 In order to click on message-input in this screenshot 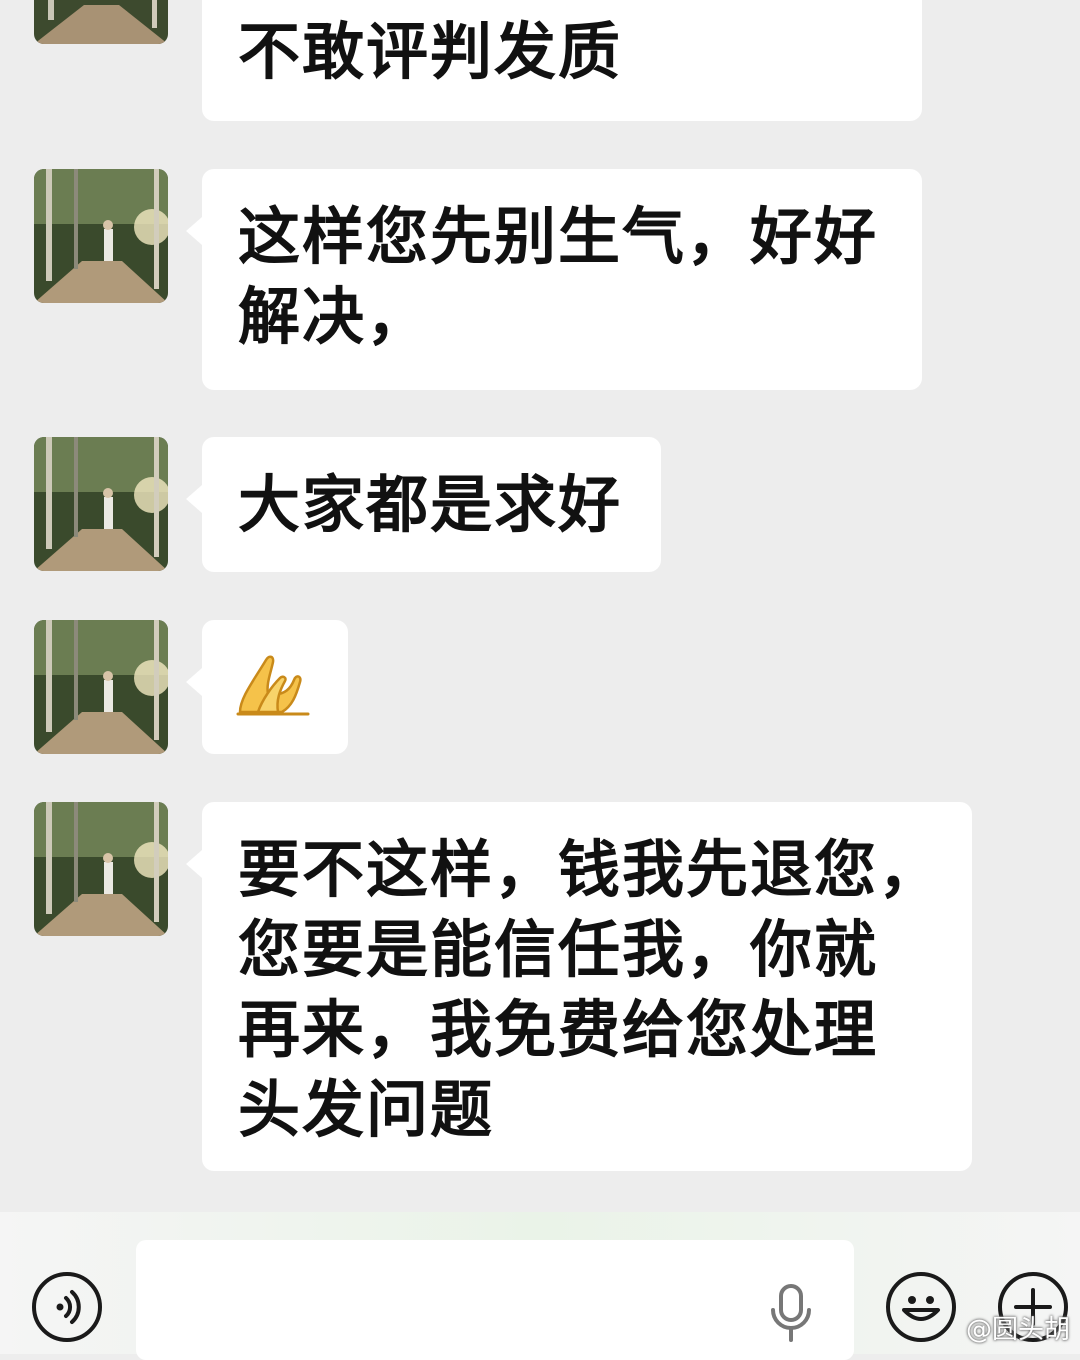, I will do `click(495, 1300)`.